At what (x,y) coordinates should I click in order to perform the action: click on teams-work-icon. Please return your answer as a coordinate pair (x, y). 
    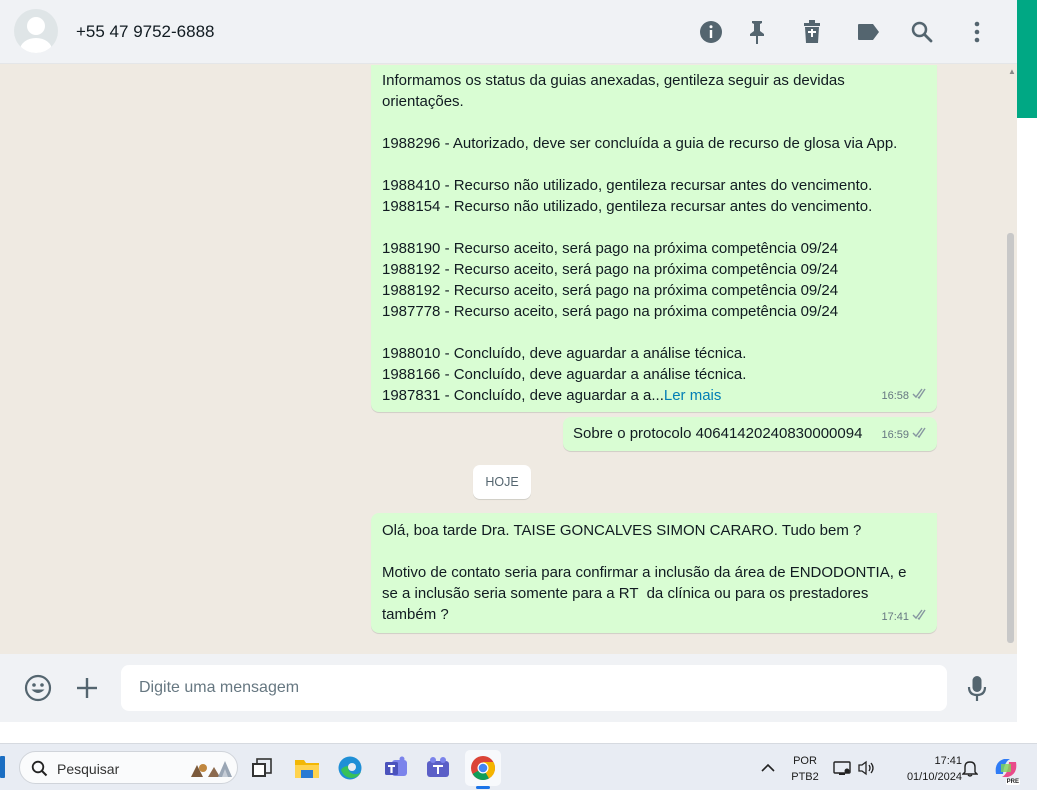
    Looking at the image, I should click on (438, 768).